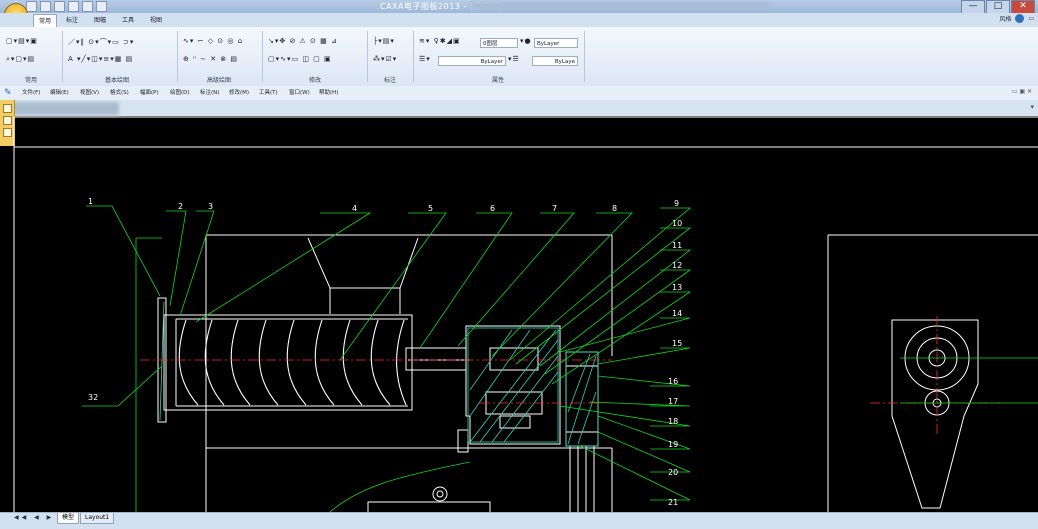 The height and width of the screenshot is (529, 1038). What do you see at coordinates (8, 93) in the screenshot?
I see `menu-app-icon: ✎` at bounding box center [8, 93].